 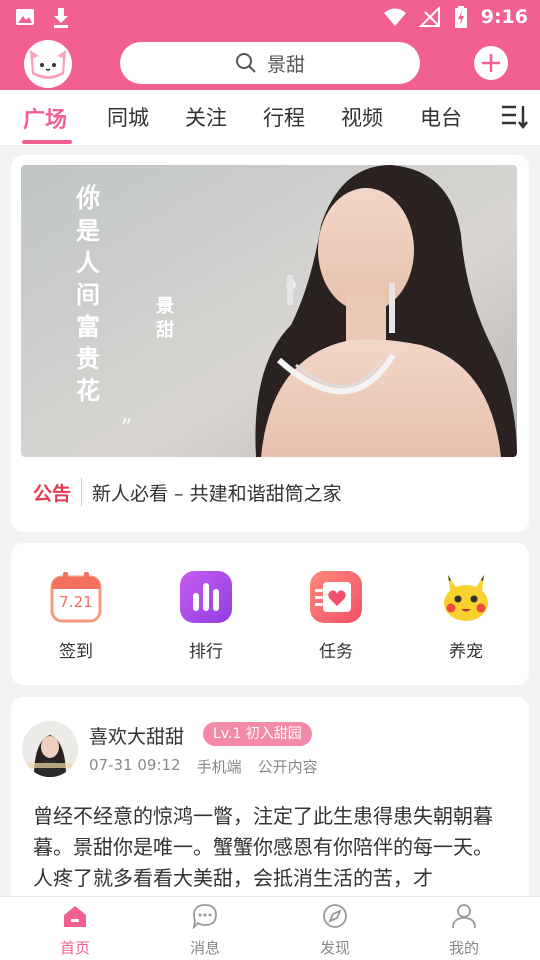 I want to click on search-text: 景甜, so click(x=285, y=64).